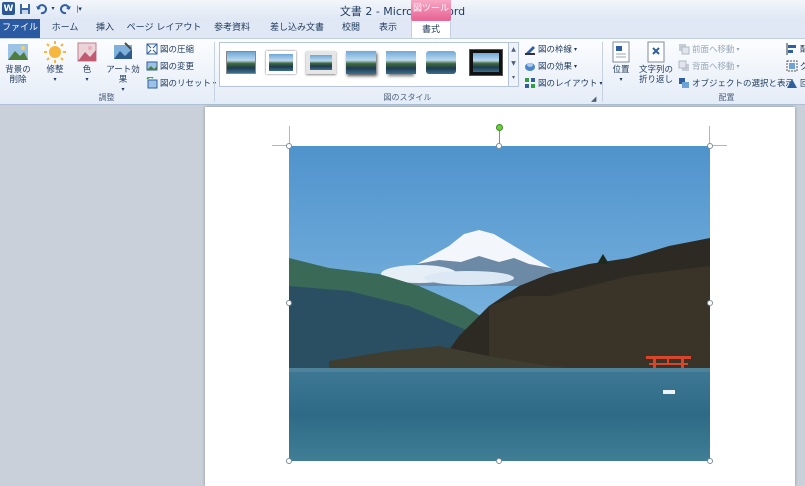 Image resolution: width=805 pixels, height=486 pixels. What do you see at coordinates (795, 83) in the screenshot?
I see `rotate-button: 回` at bounding box center [795, 83].